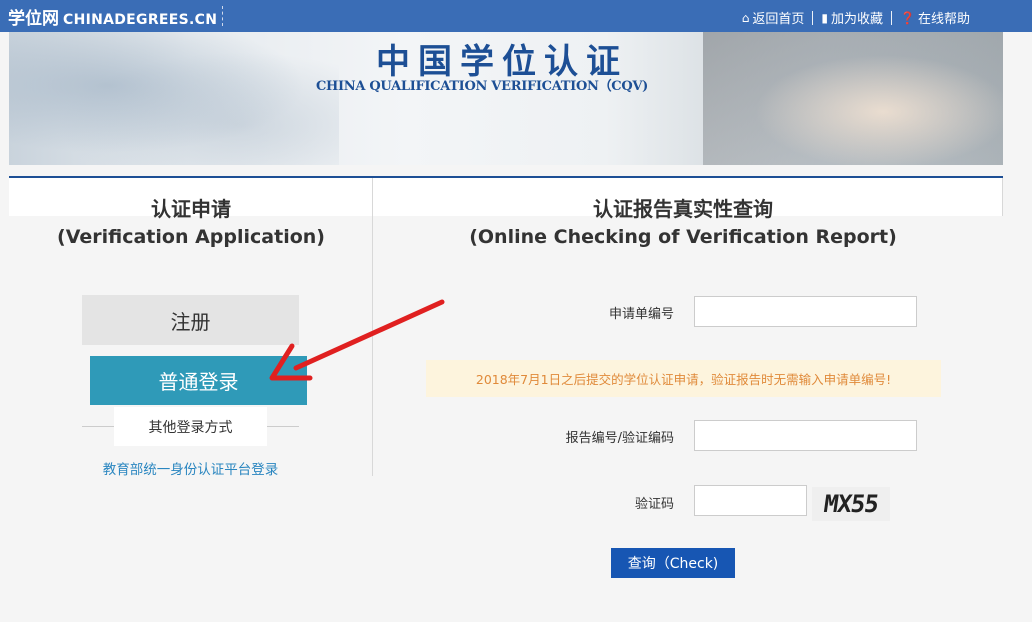 This screenshot has height=622, width=1032. What do you see at coordinates (825, 17) in the screenshot?
I see `bookmark-icon: ▮` at bounding box center [825, 17].